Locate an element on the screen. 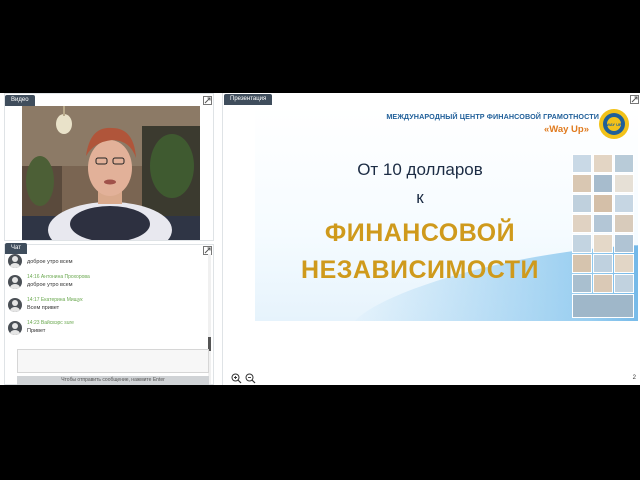  video-tab-label: Видео is located at coordinates (20, 100).